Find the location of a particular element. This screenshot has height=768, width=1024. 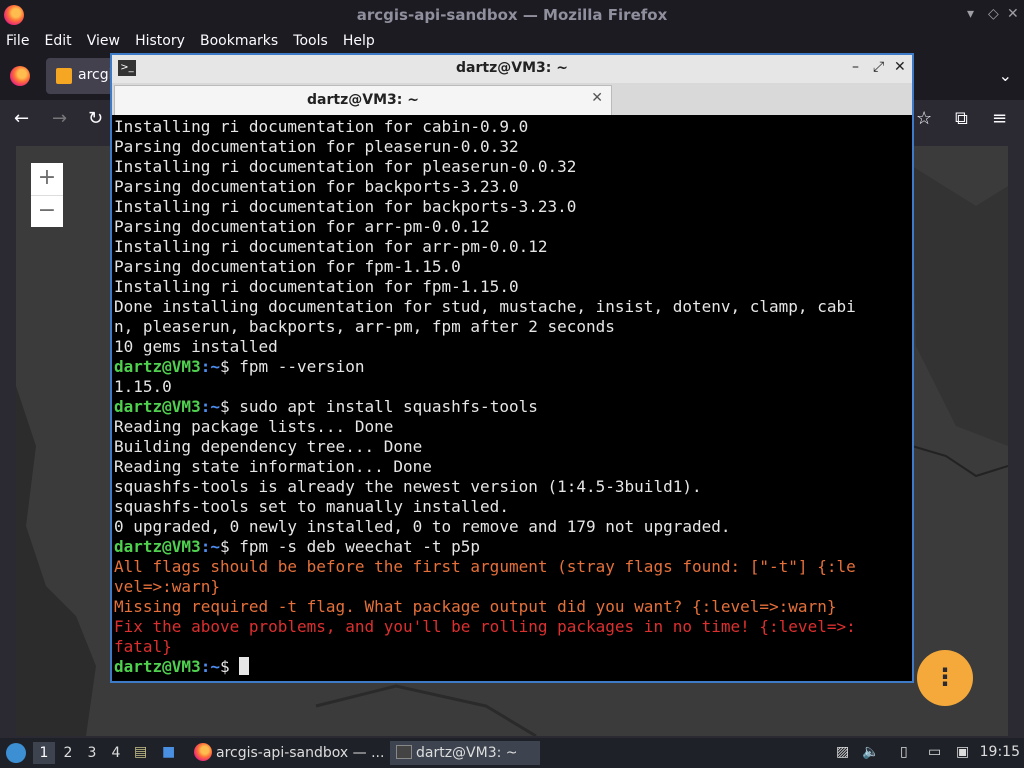

reload-icon: ↻ is located at coordinates (95, 118).